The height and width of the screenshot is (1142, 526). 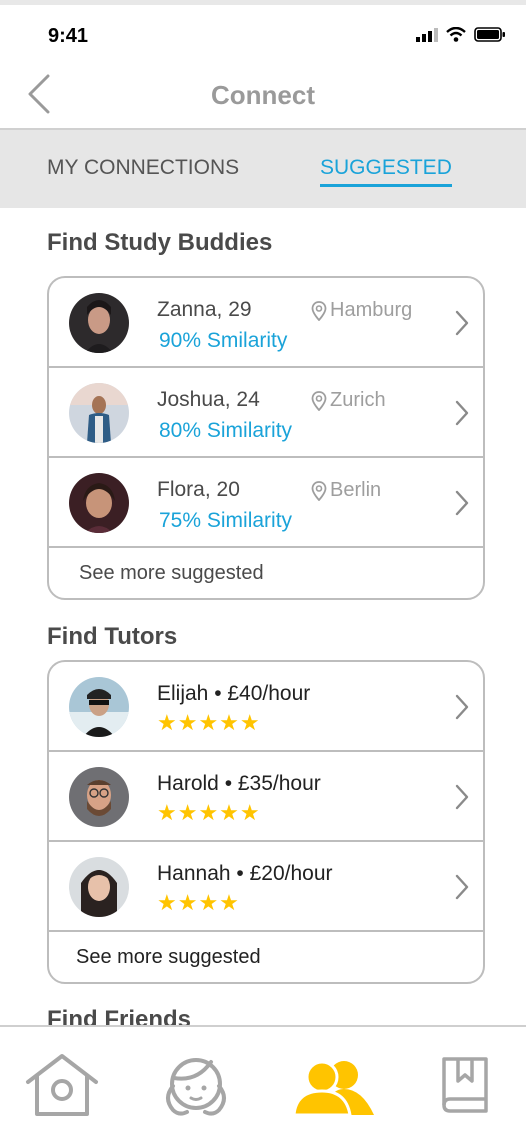 What do you see at coordinates (112, 636) in the screenshot?
I see `section-title-tutors: Find Tutors` at bounding box center [112, 636].